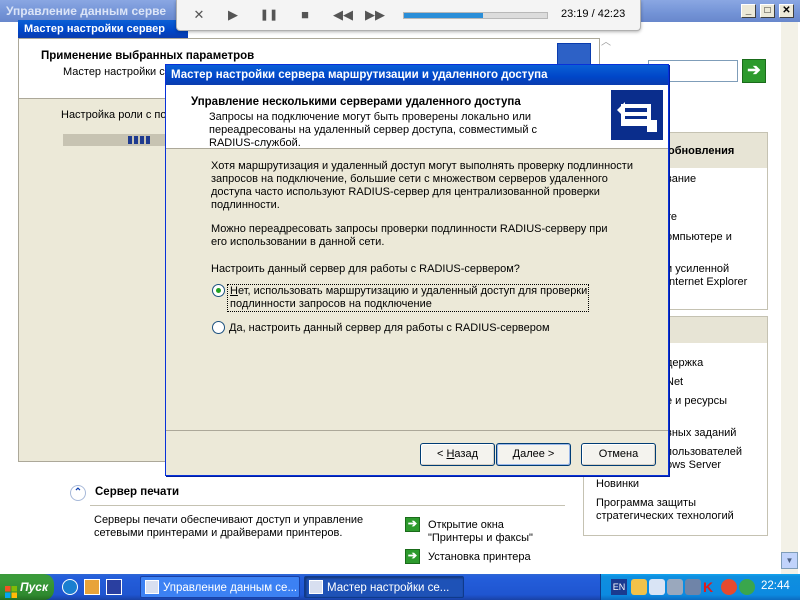 The image size is (800, 607). What do you see at coordinates (92, 587) in the screenshot?
I see `folder-icon` at bounding box center [92, 587].